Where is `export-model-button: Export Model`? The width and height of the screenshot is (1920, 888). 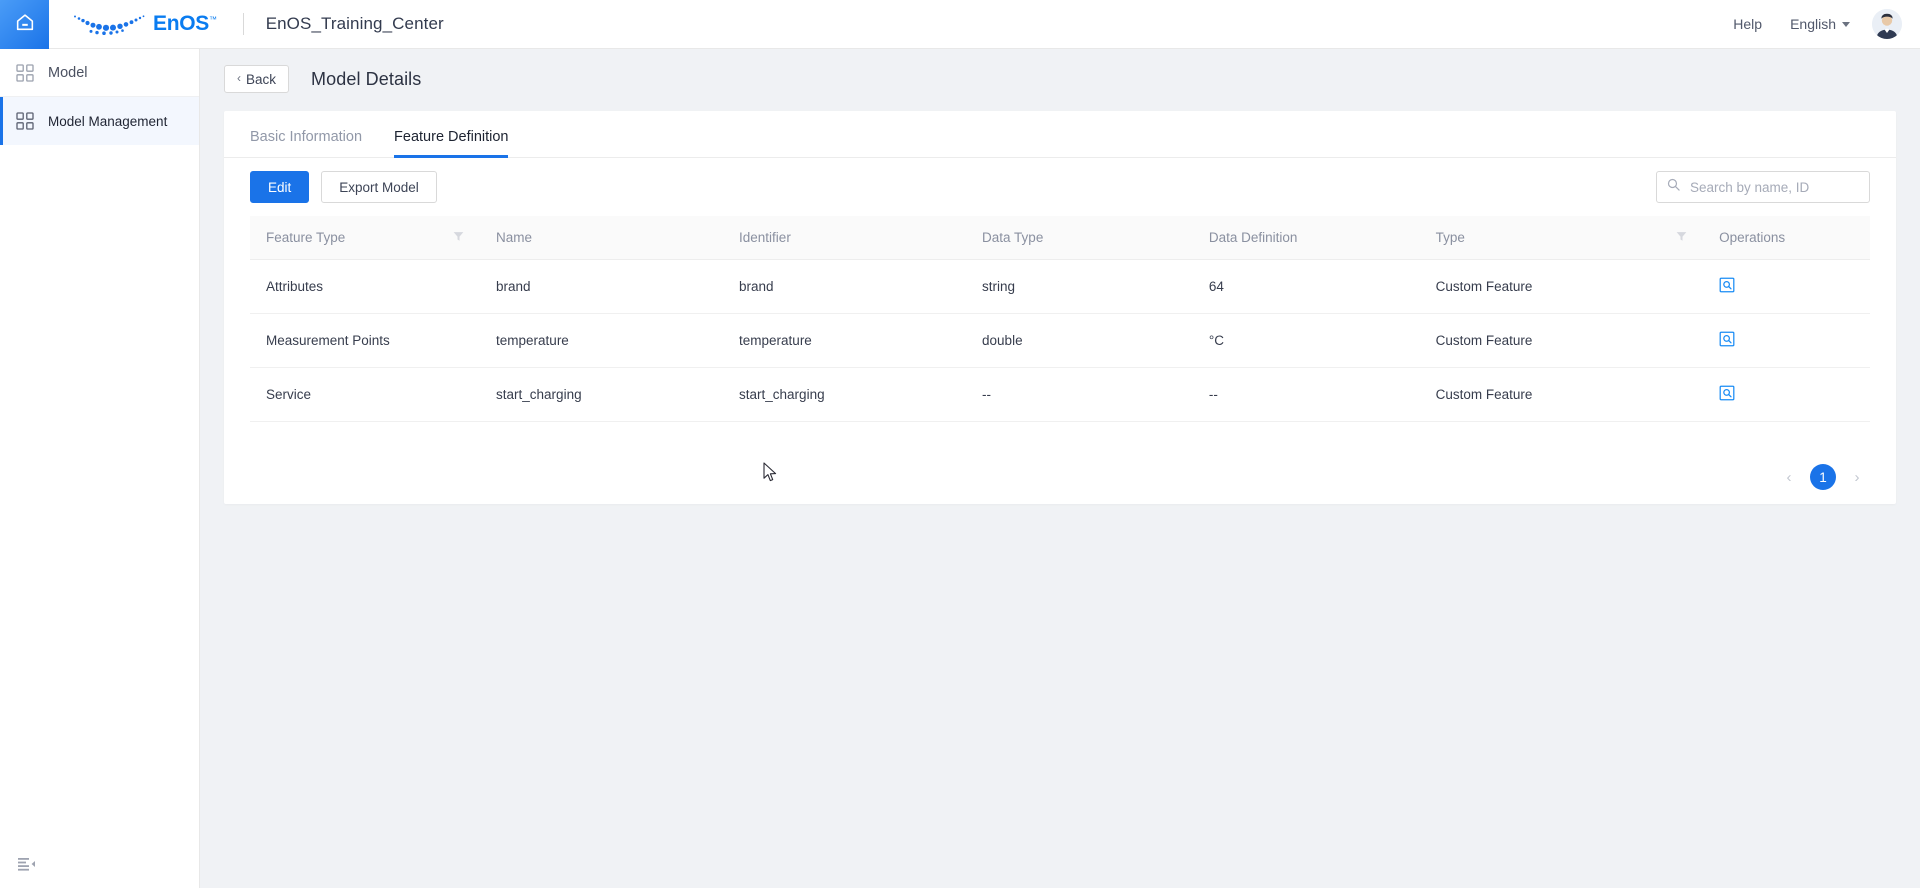
export-model-button: Export Model is located at coordinates (379, 187).